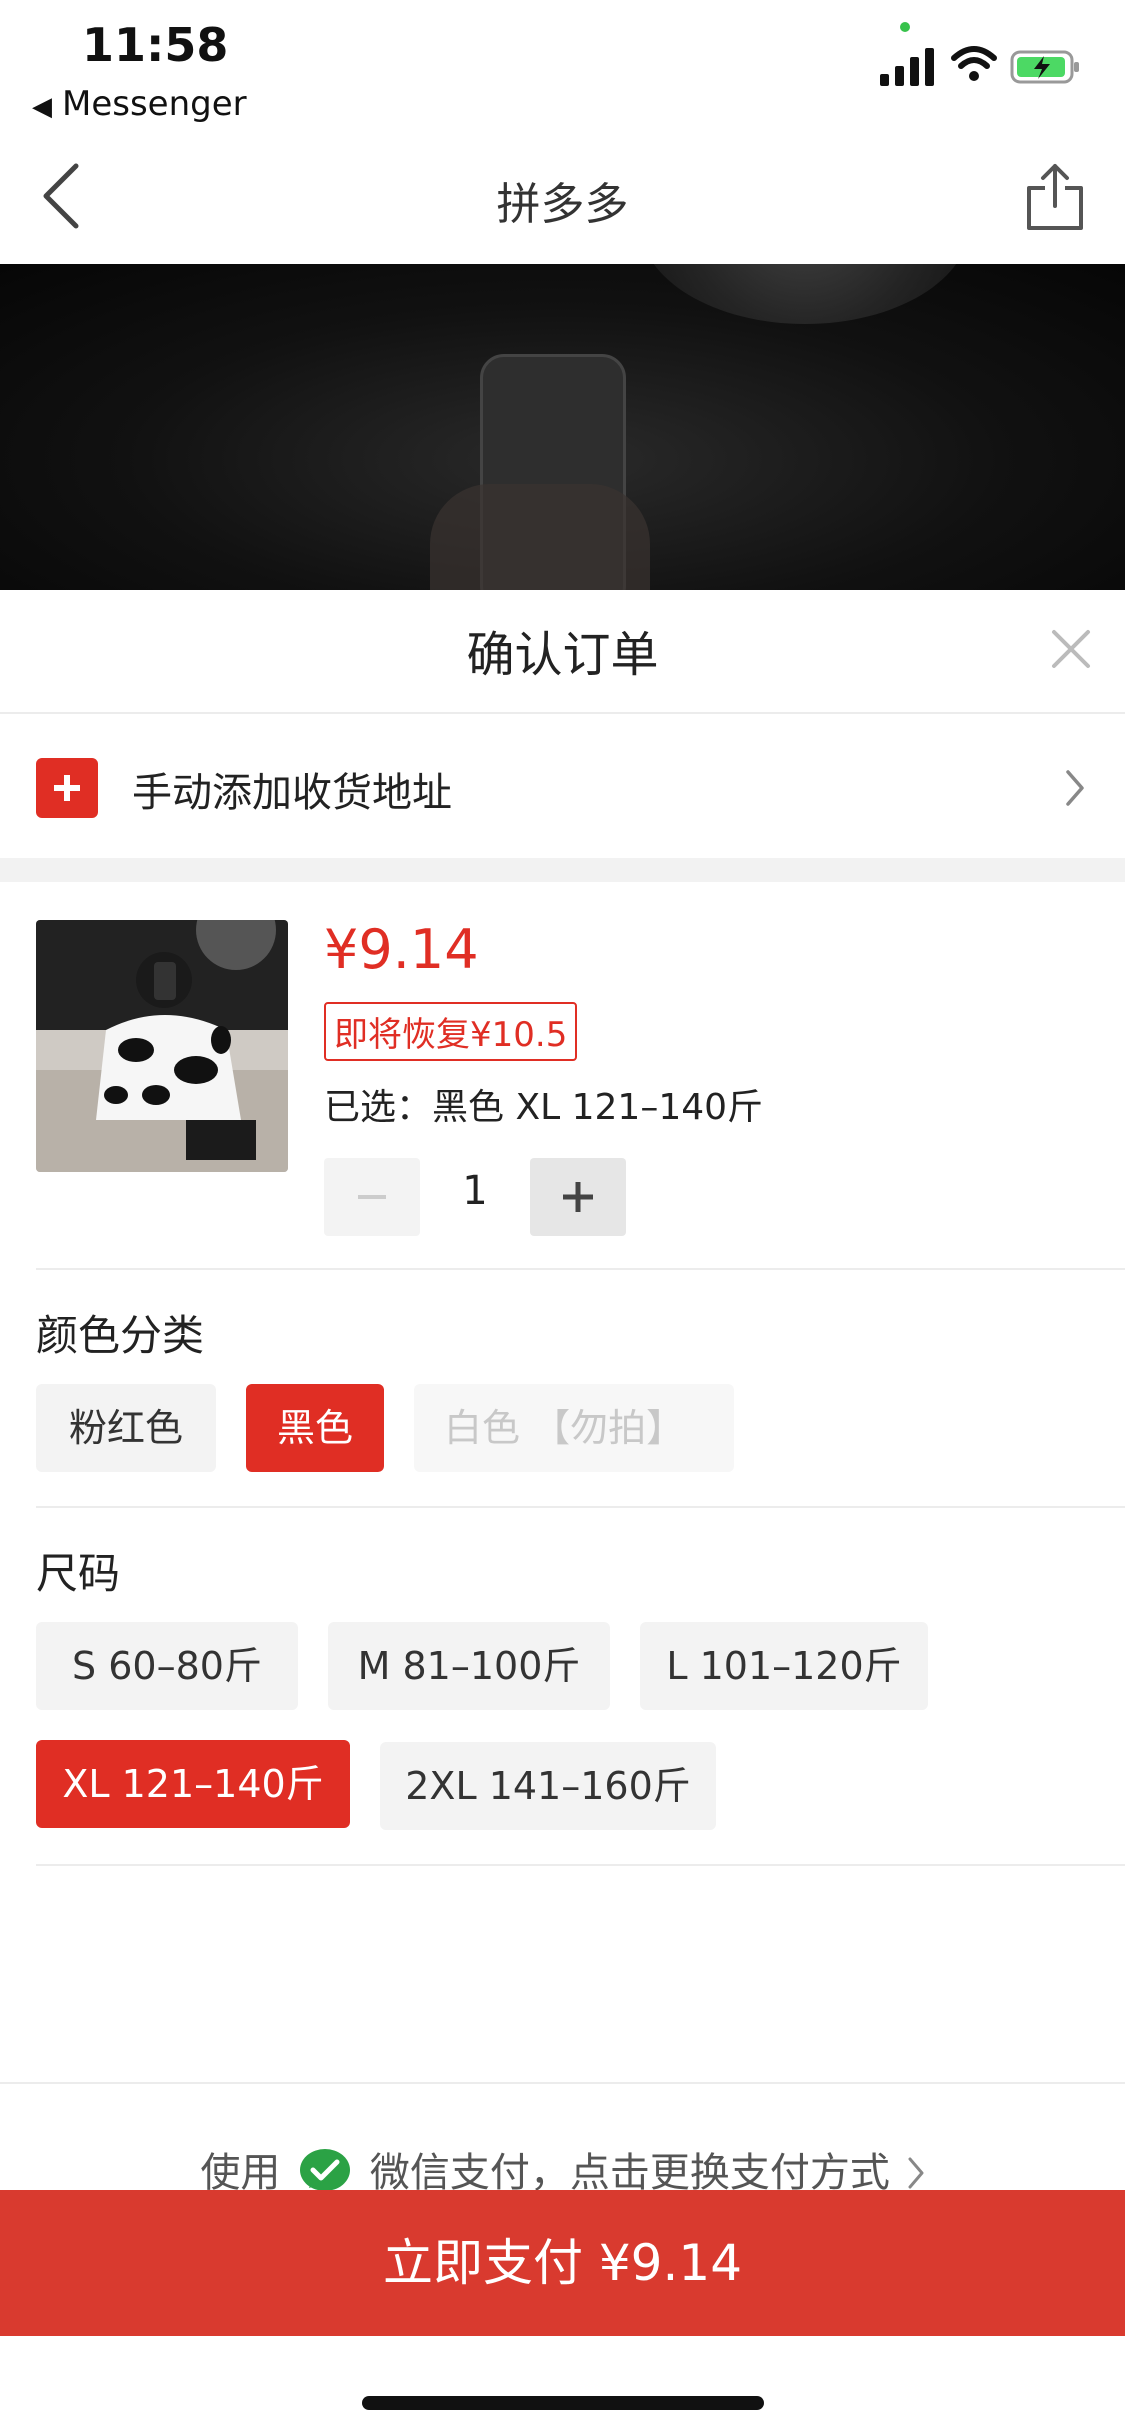 The height and width of the screenshot is (2436, 1125). What do you see at coordinates (475, 1191) in the screenshot?
I see `quantity-value: 1` at bounding box center [475, 1191].